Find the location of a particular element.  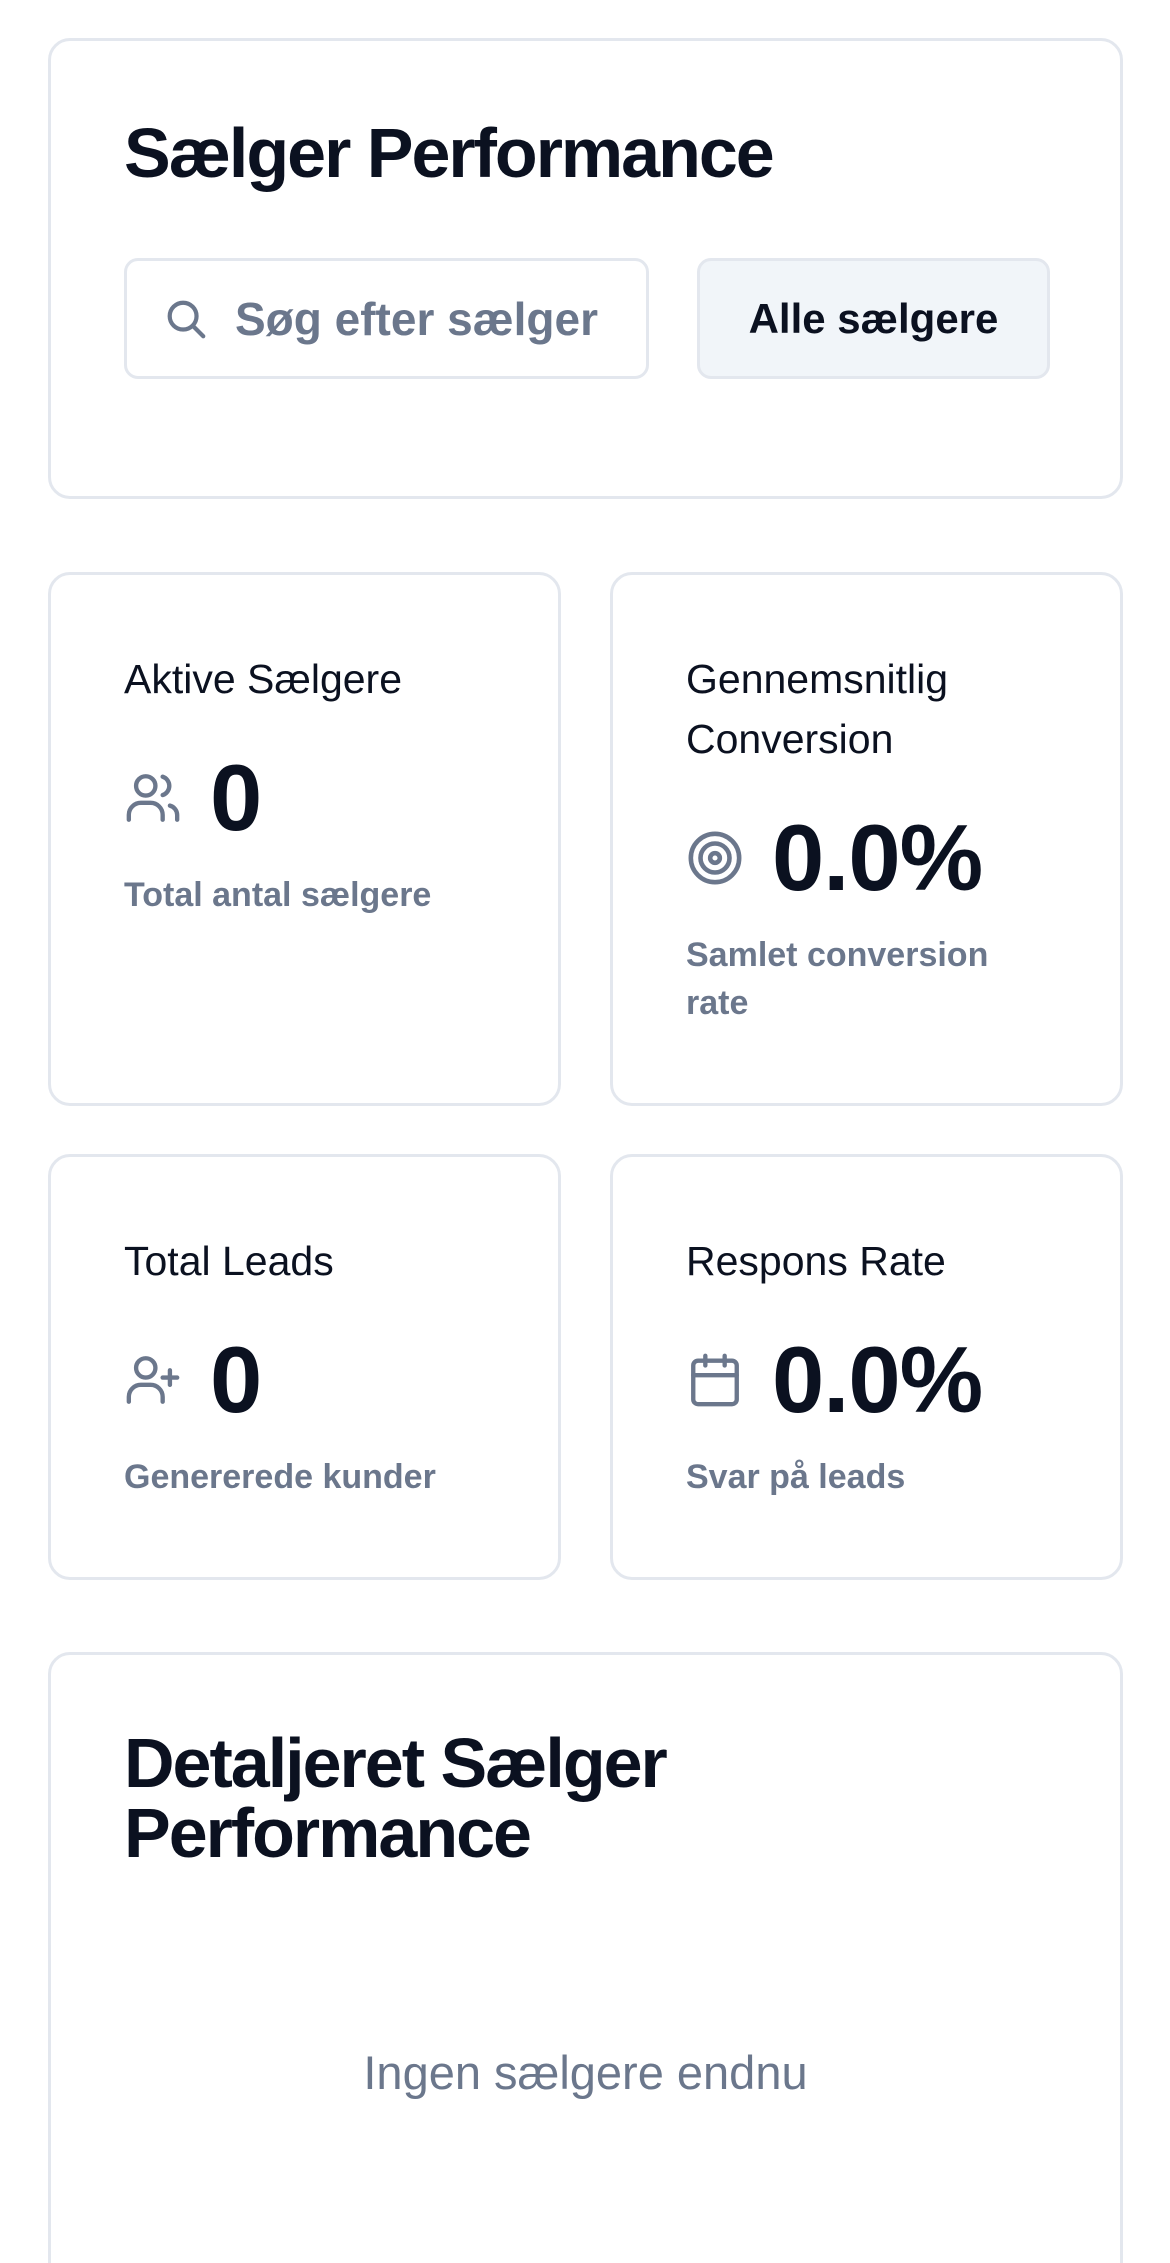

search-input is located at coordinates (435, 318).